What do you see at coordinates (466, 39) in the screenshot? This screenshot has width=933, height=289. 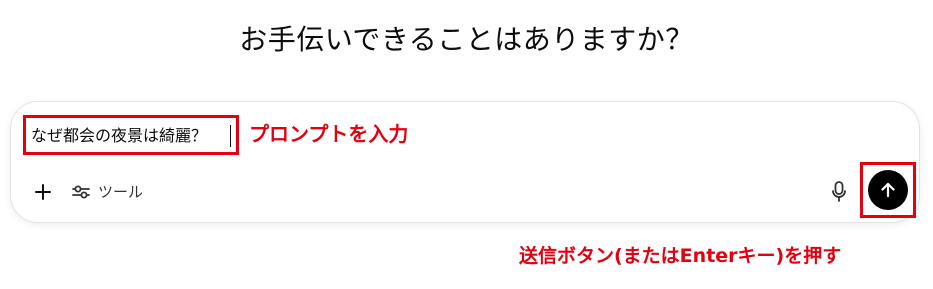 I see `page-heading: お手伝いできることはありますか？` at bounding box center [466, 39].